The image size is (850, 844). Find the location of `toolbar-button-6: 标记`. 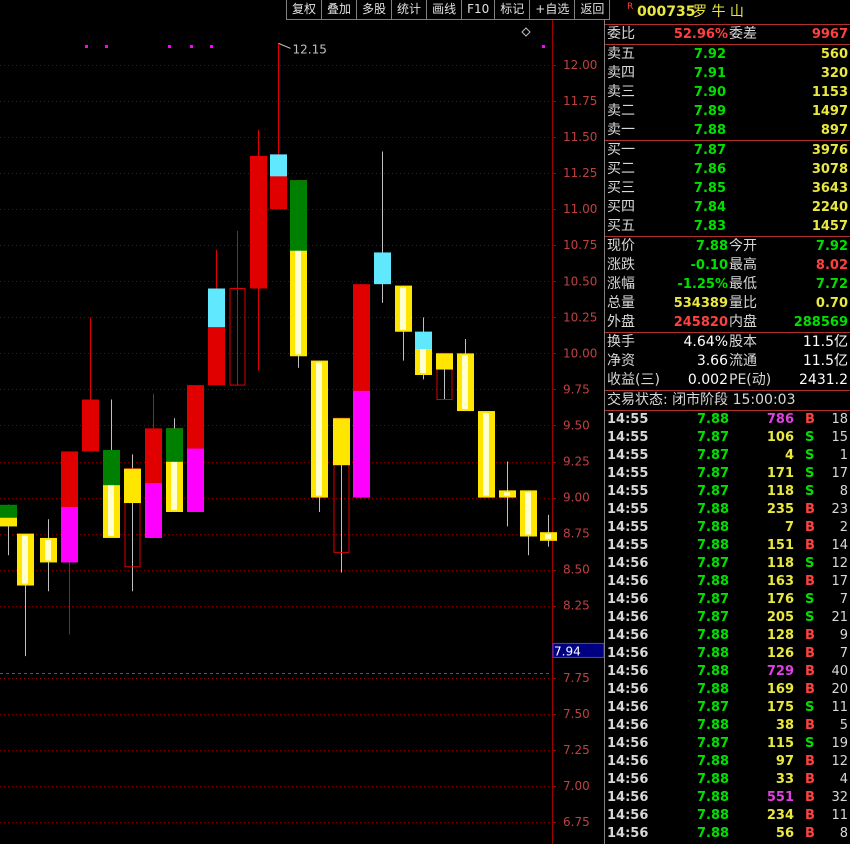

toolbar-button-6: 标记 is located at coordinates (512, 10).